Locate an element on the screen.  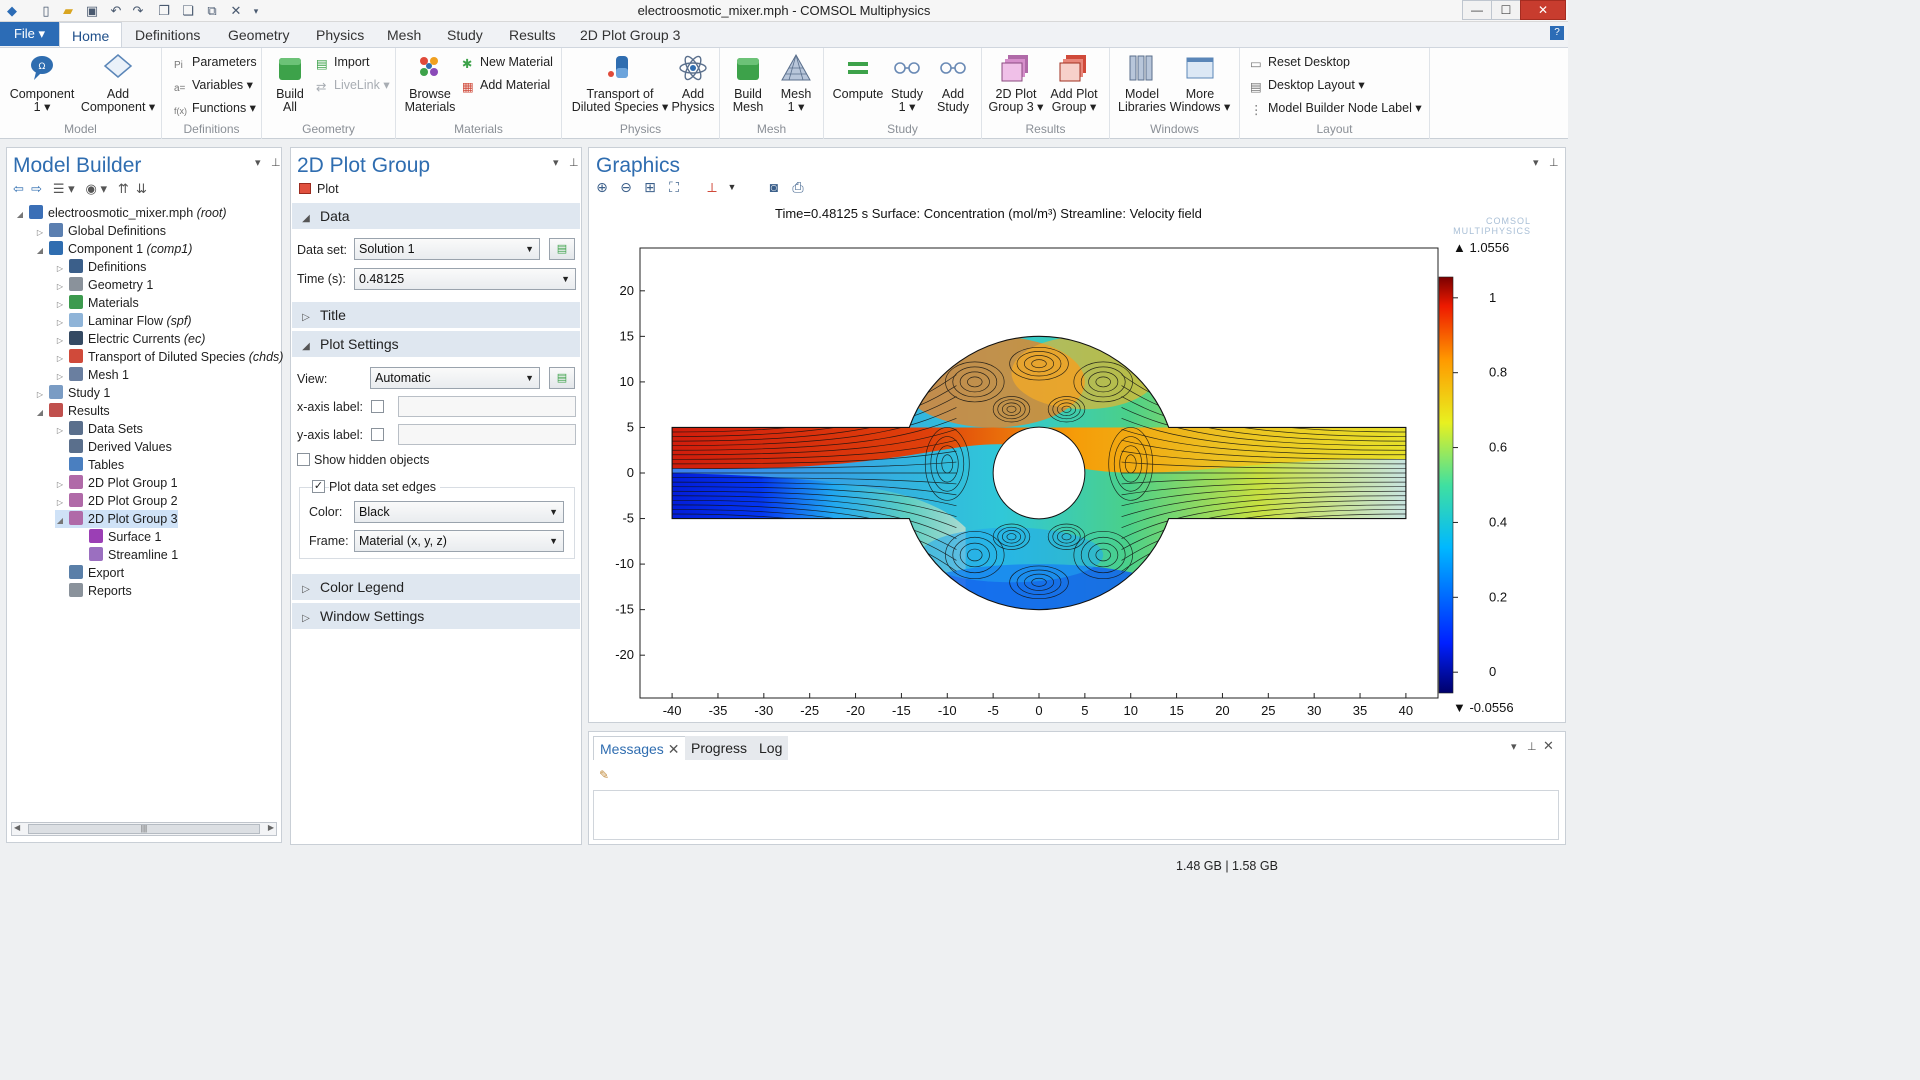
zoom-box-icon: ⊞ is located at coordinates (650, 187).